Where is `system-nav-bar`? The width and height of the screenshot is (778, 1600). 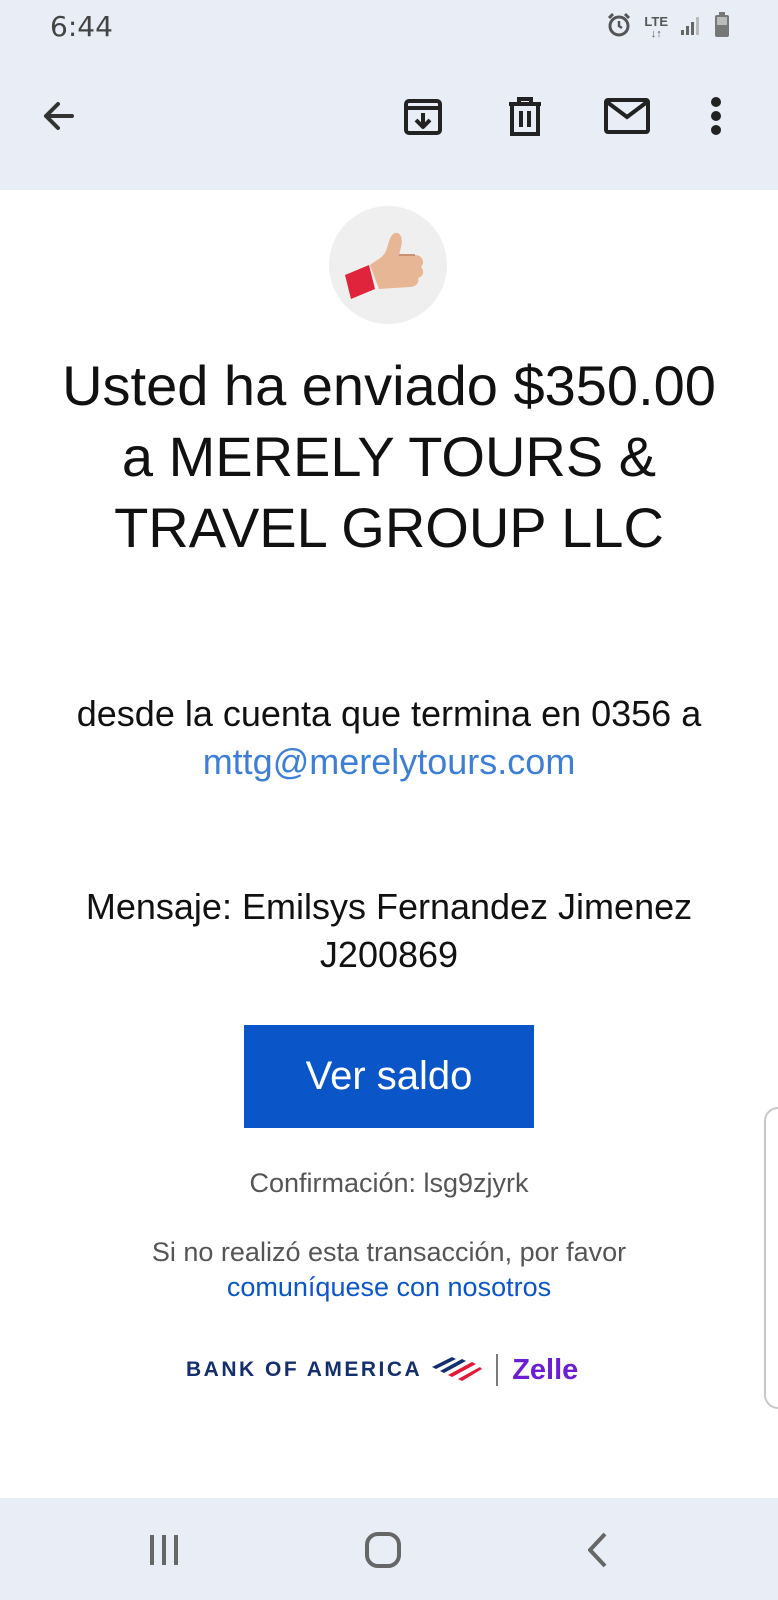 system-nav-bar is located at coordinates (389, 1549).